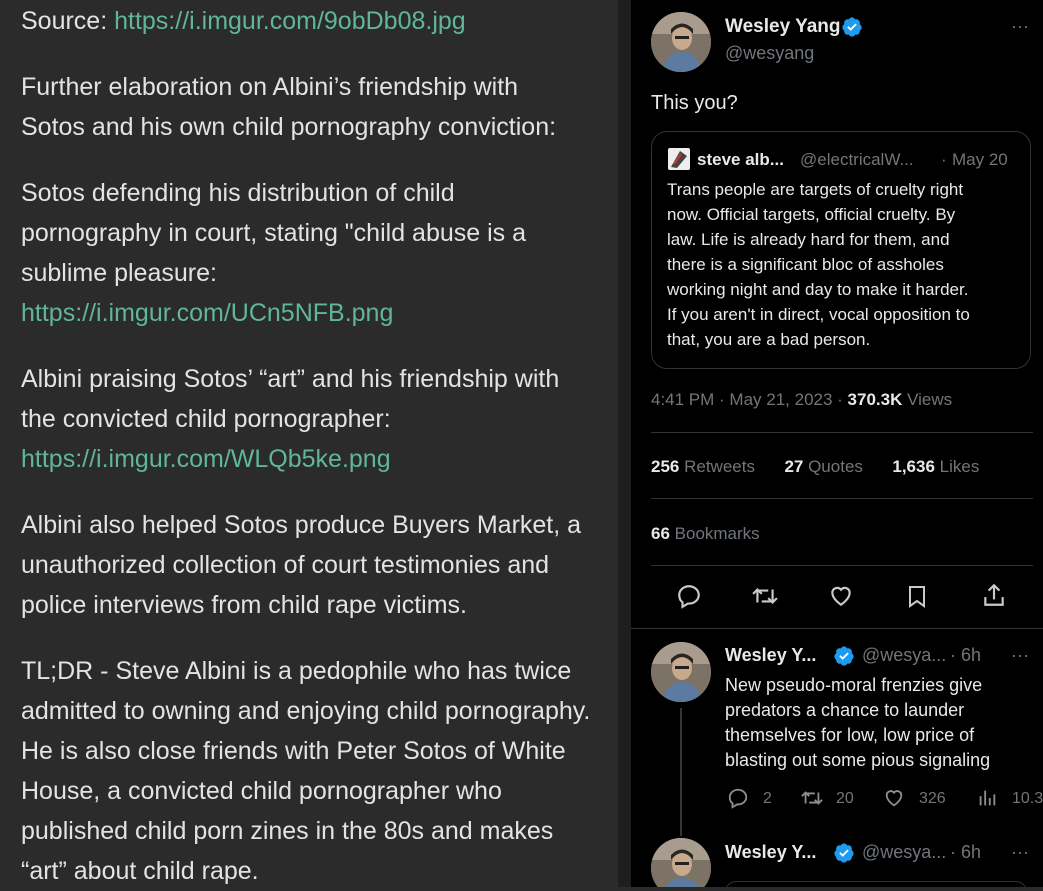  What do you see at coordinates (875, 399) in the screenshot?
I see `views-count: 370.3K` at bounding box center [875, 399].